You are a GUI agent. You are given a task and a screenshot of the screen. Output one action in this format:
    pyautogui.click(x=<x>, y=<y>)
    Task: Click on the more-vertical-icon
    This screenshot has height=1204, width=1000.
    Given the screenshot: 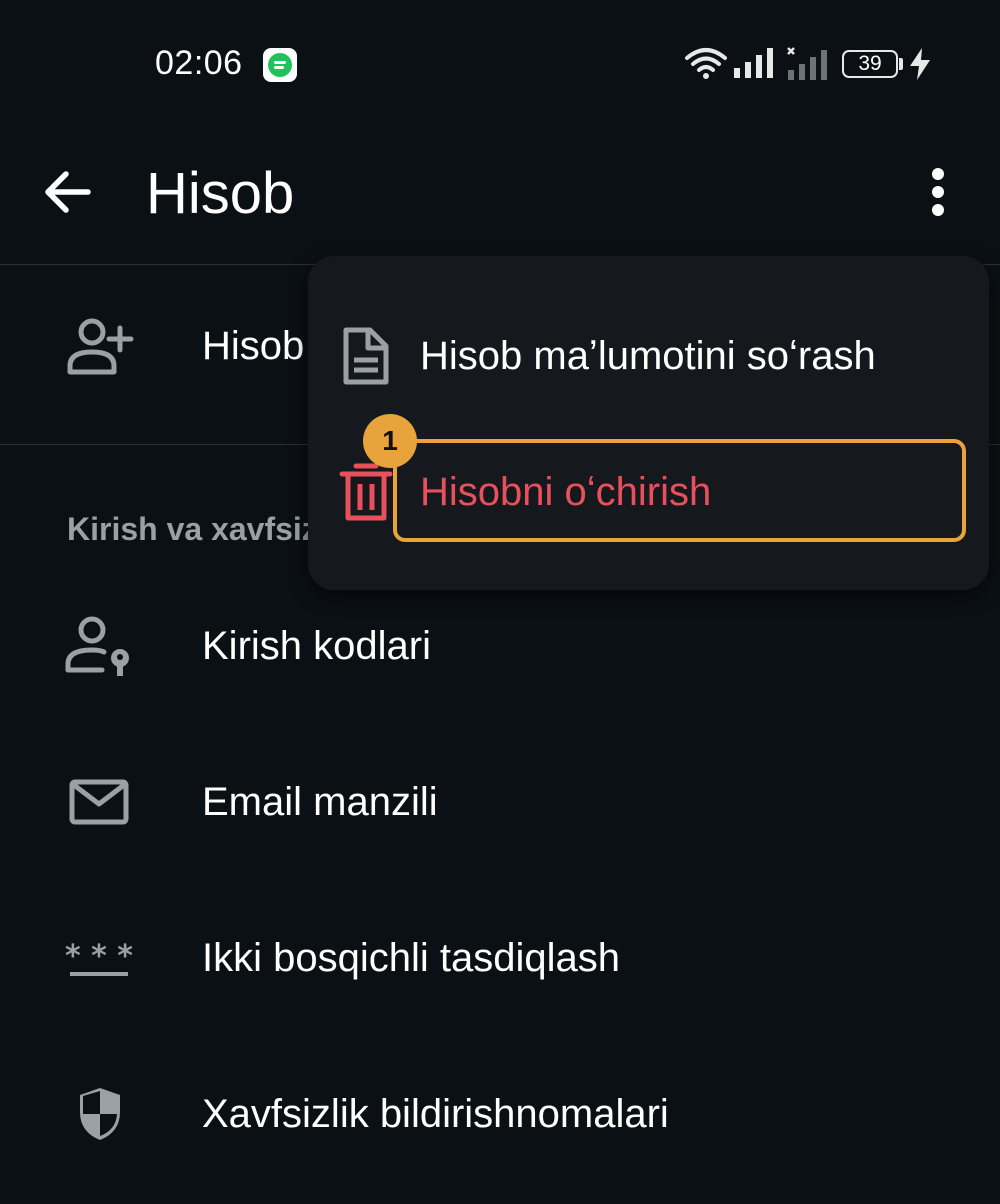 What is the action you would take?
    pyautogui.click(x=938, y=192)
    